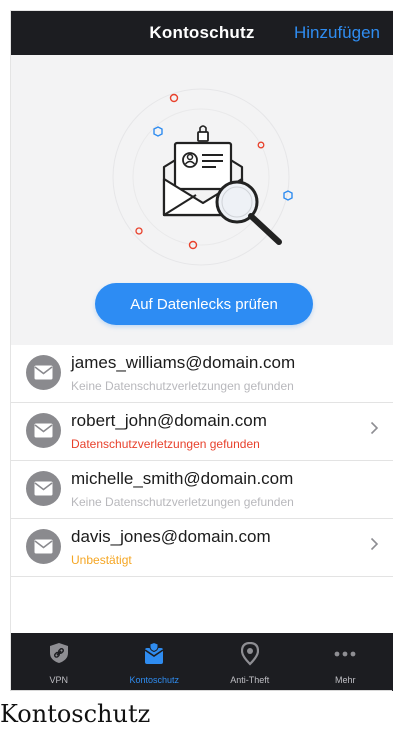 The image size is (393, 738). Describe the element at coordinates (101, 560) in the screenshot. I see `account-status: Unbestätigt` at that location.